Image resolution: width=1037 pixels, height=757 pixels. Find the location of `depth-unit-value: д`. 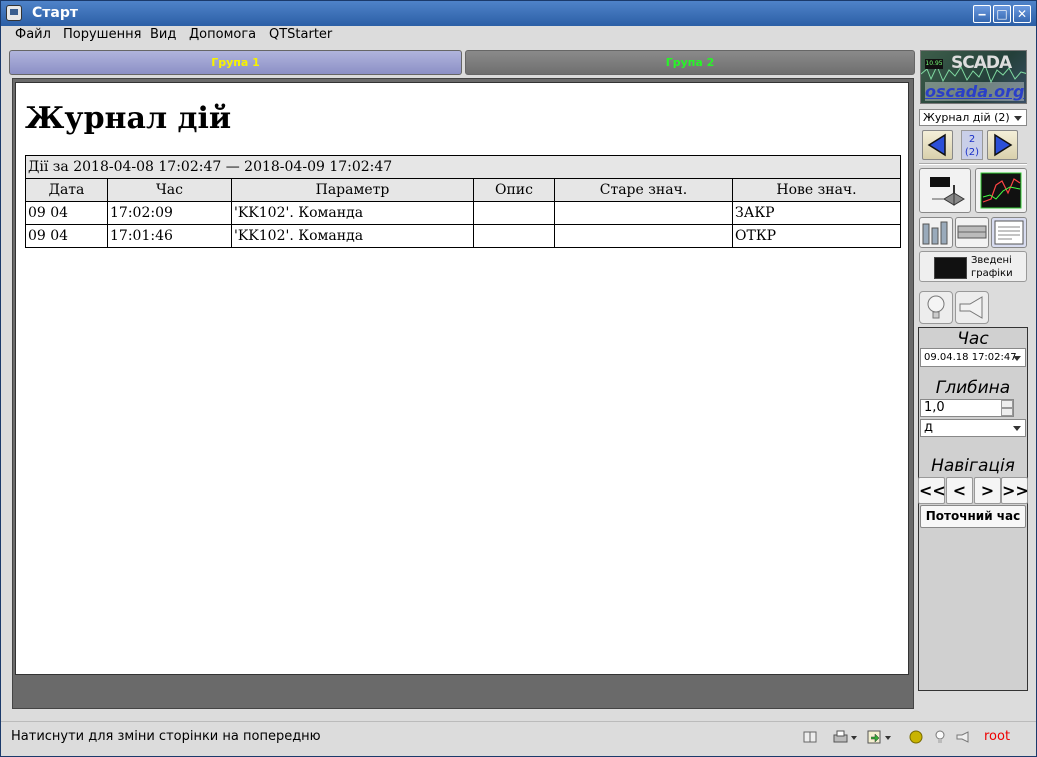

depth-unit-value: д is located at coordinates (928, 427).